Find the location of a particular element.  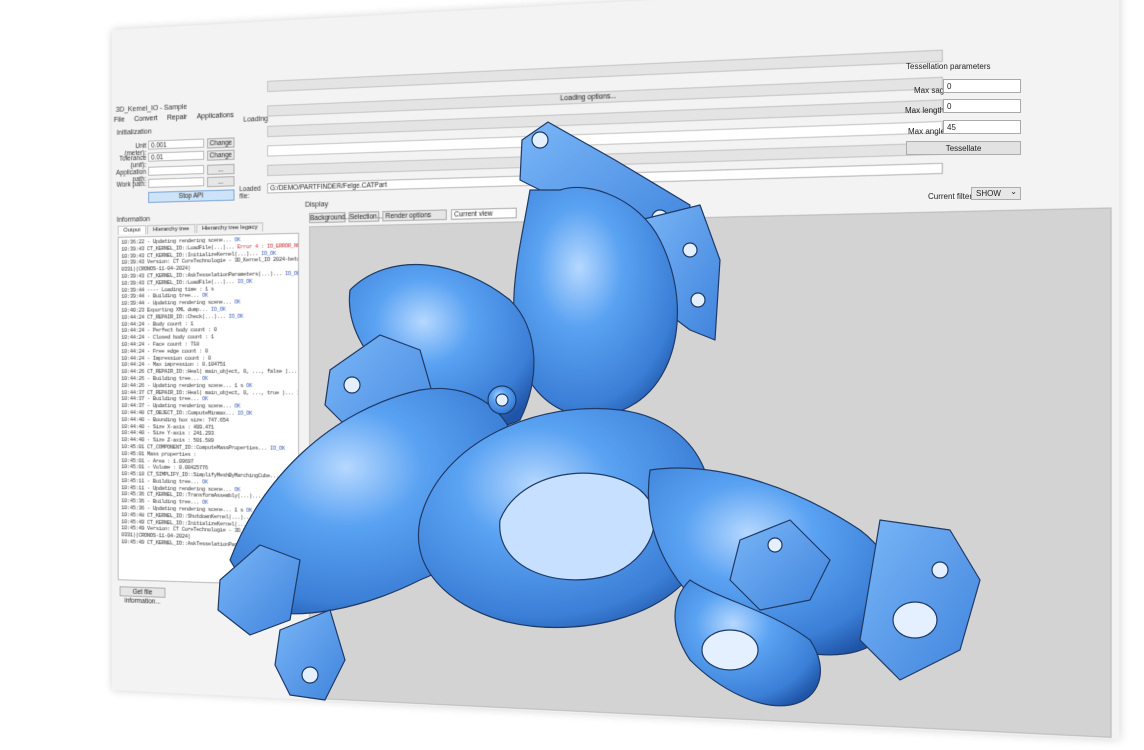

mount-foot is located at coordinates (310, 655).